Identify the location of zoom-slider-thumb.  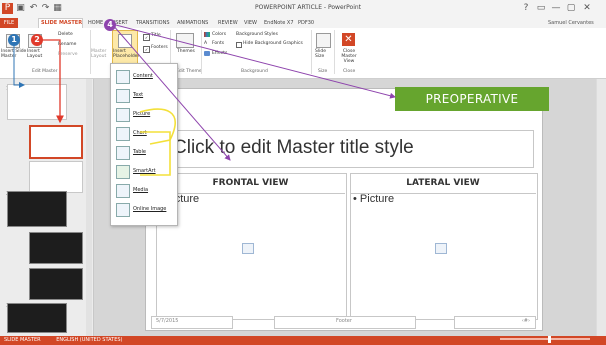
(549, 339).